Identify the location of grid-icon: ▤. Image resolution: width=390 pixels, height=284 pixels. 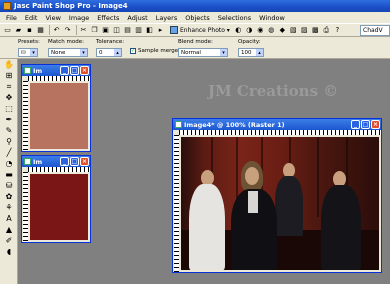
(127, 30).